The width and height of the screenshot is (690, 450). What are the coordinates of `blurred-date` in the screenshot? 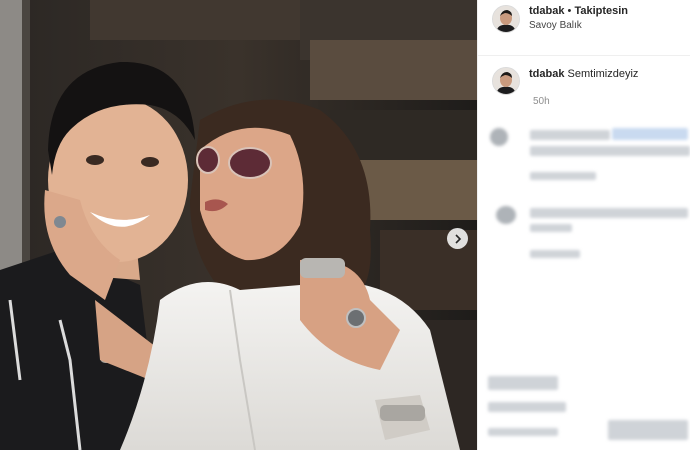 It's located at (523, 432).